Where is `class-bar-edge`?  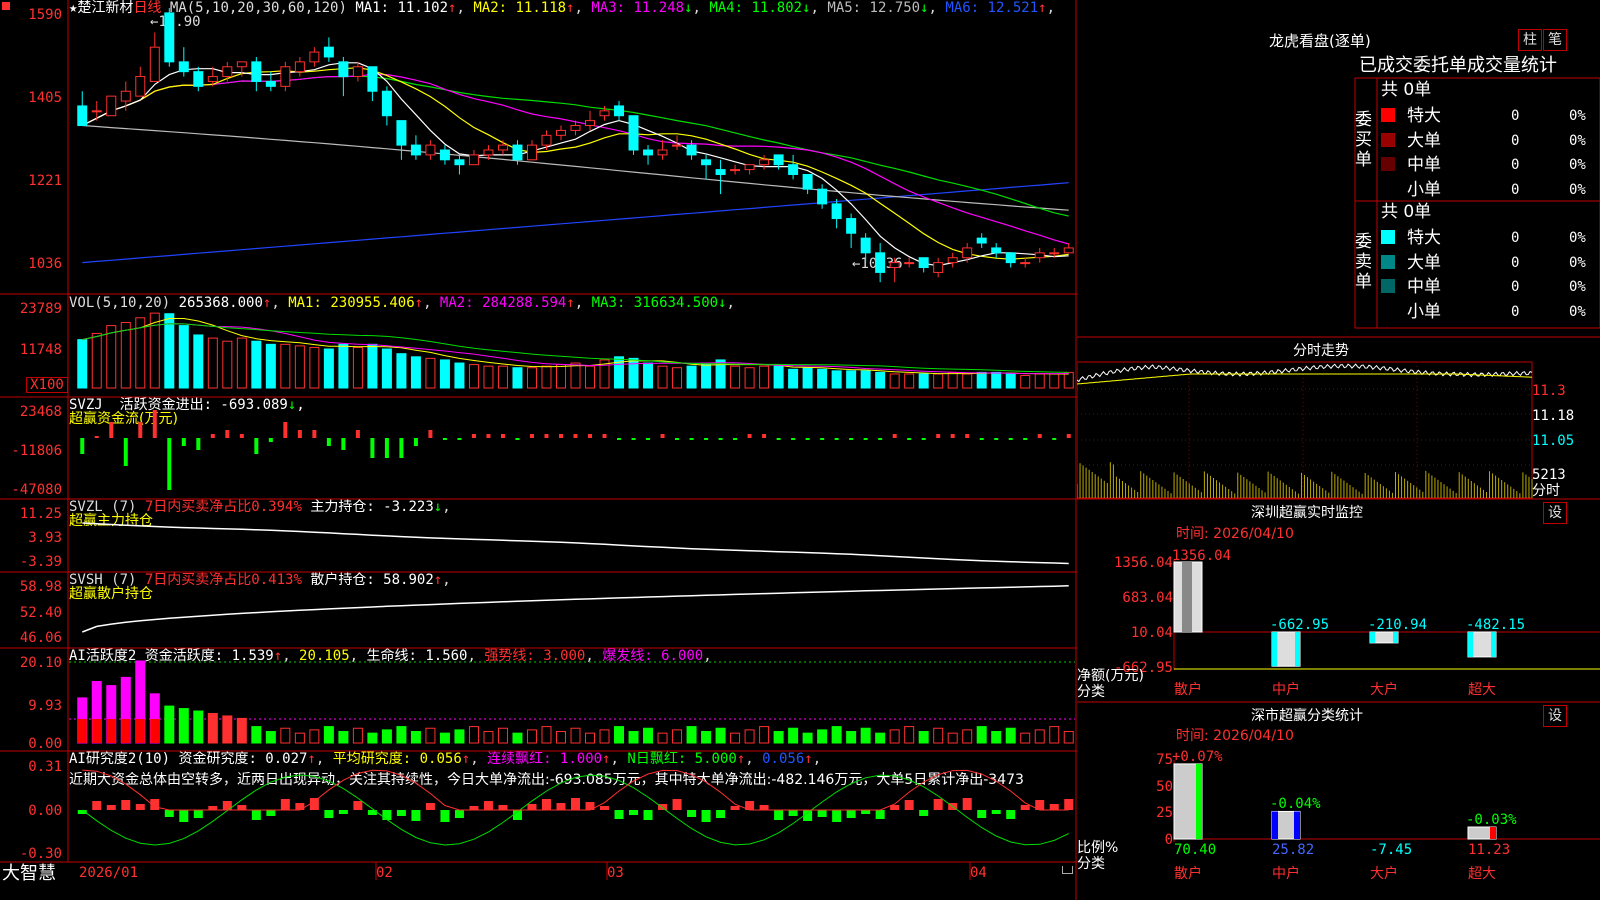 class-bar-edge is located at coordinates (1199, 801).